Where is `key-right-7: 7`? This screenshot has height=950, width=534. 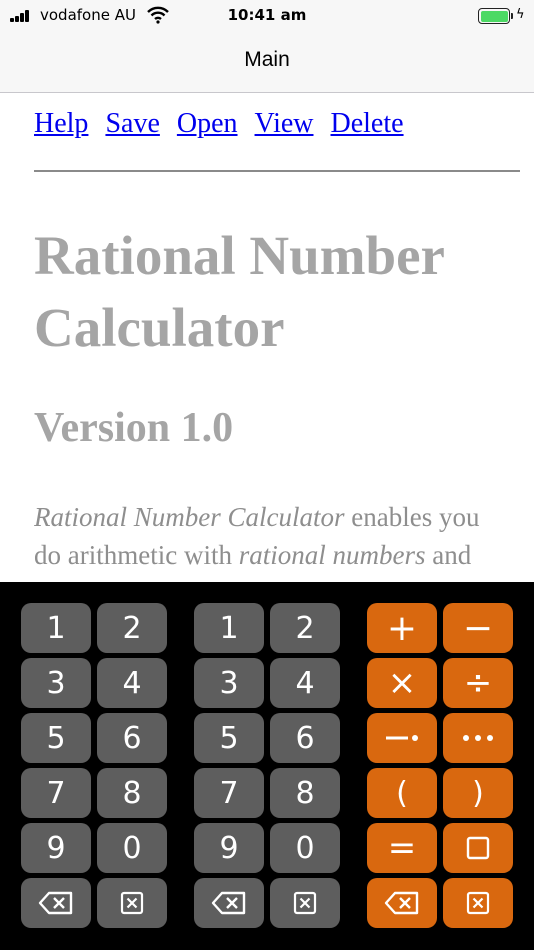 key-right-7: 7 is located at coordinates (229, 793).